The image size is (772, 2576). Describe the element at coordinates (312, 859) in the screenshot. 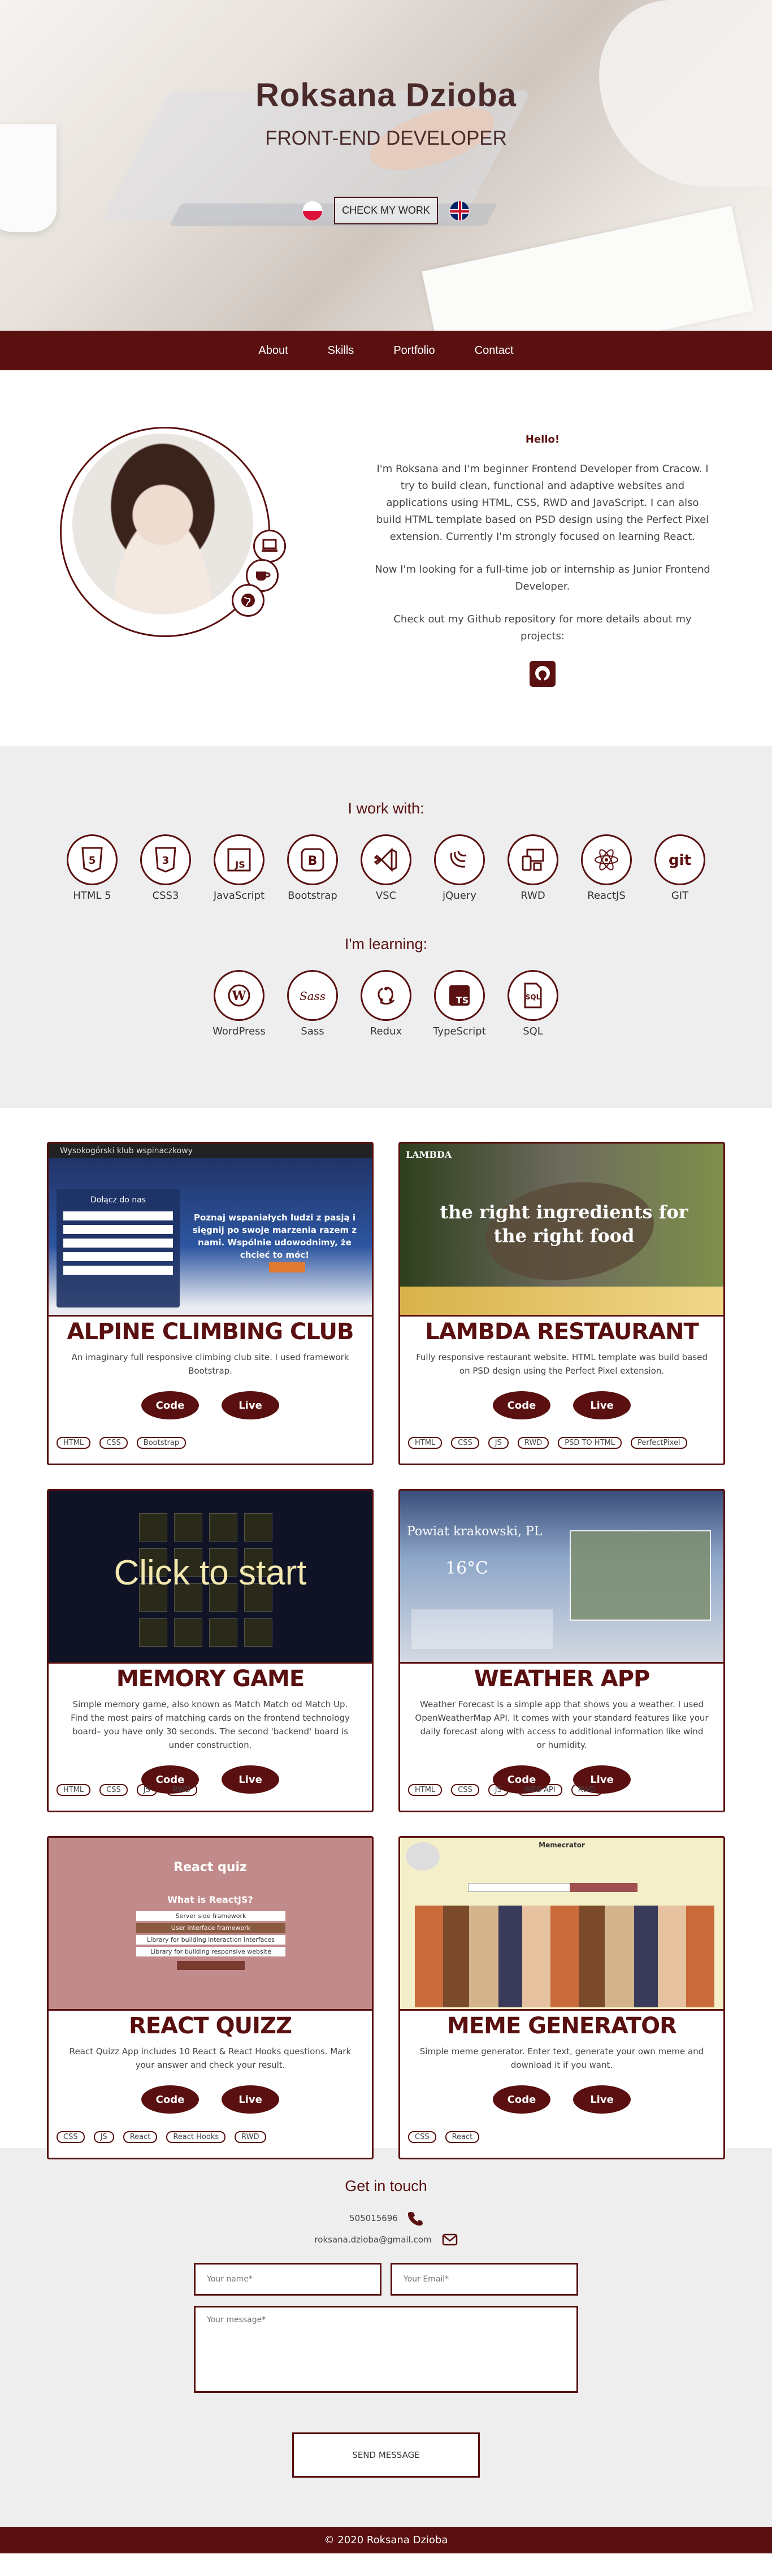

I see `bootstrap-icon: B` at that location.